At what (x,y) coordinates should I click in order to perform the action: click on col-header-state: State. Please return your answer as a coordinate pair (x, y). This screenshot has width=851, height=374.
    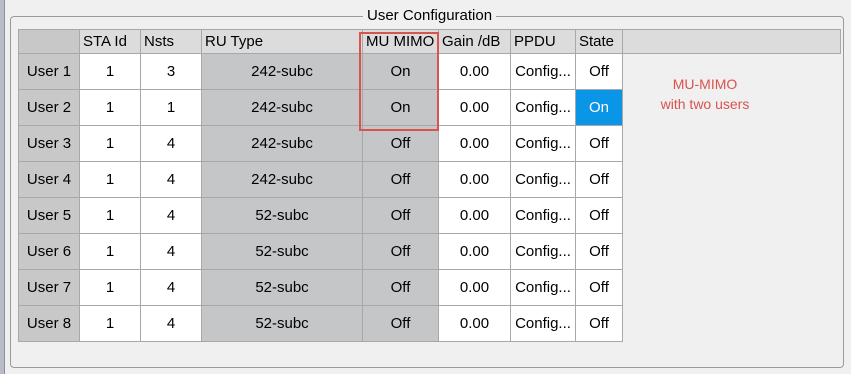
    Looking at the image, I should click on (599, 41).